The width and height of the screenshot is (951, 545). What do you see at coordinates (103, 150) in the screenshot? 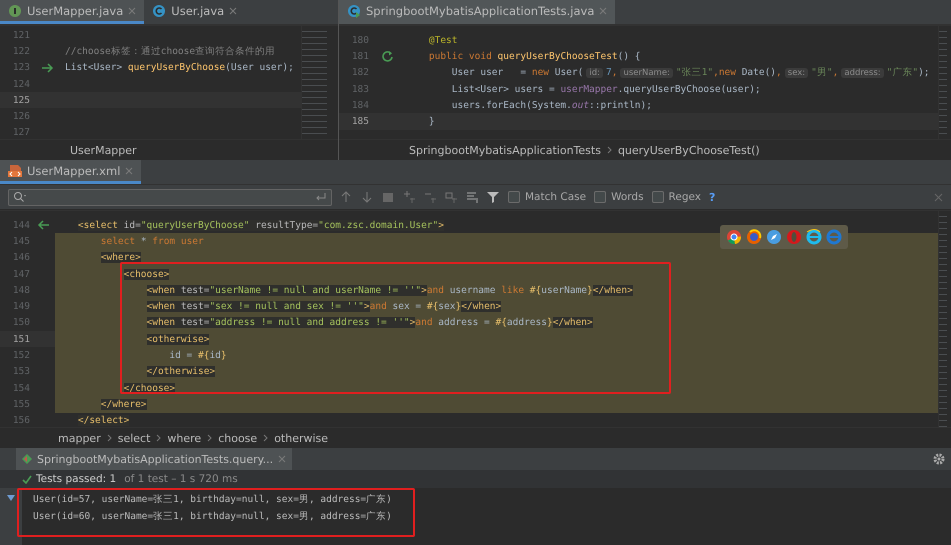
I see `breadcrumb-item: UserMapper` at bounding box center [103, 150].